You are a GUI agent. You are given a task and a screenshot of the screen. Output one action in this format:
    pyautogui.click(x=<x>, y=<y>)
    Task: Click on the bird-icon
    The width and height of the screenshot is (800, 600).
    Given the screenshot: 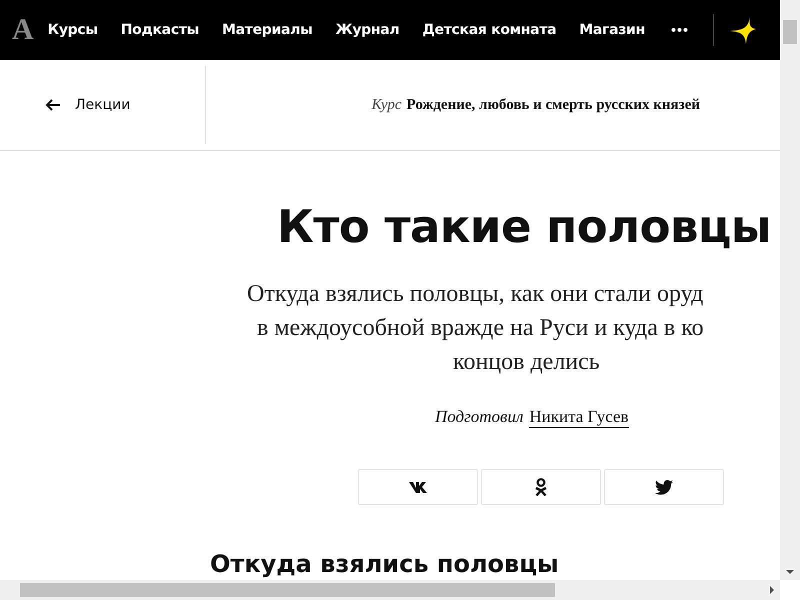 What is the action you would take?
    pyautogui.click(x=664, y=487)
    